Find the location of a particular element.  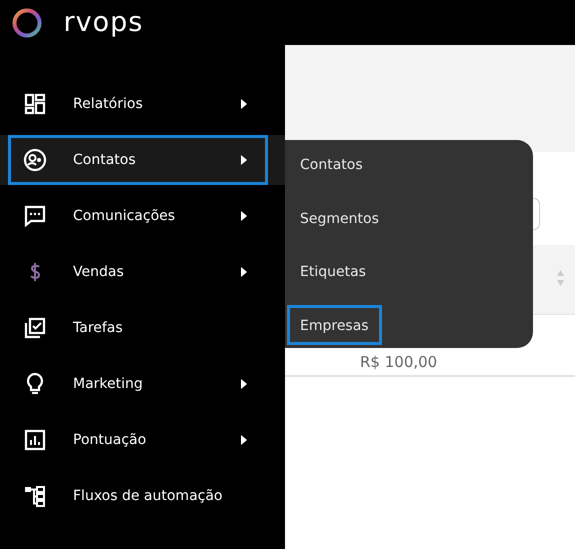

sidebar-item: Marketing is located at coordinates (138, 384).